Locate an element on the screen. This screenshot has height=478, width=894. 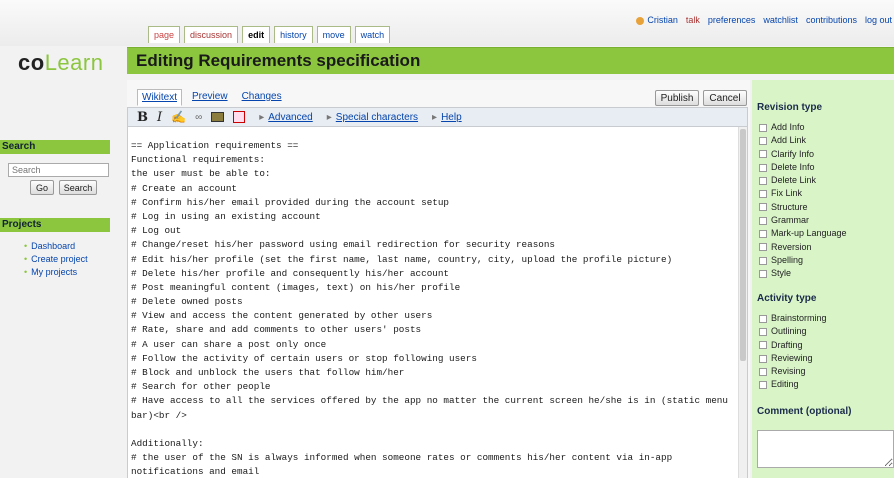
embedded-image-icon is located at coordinates (218, 117).